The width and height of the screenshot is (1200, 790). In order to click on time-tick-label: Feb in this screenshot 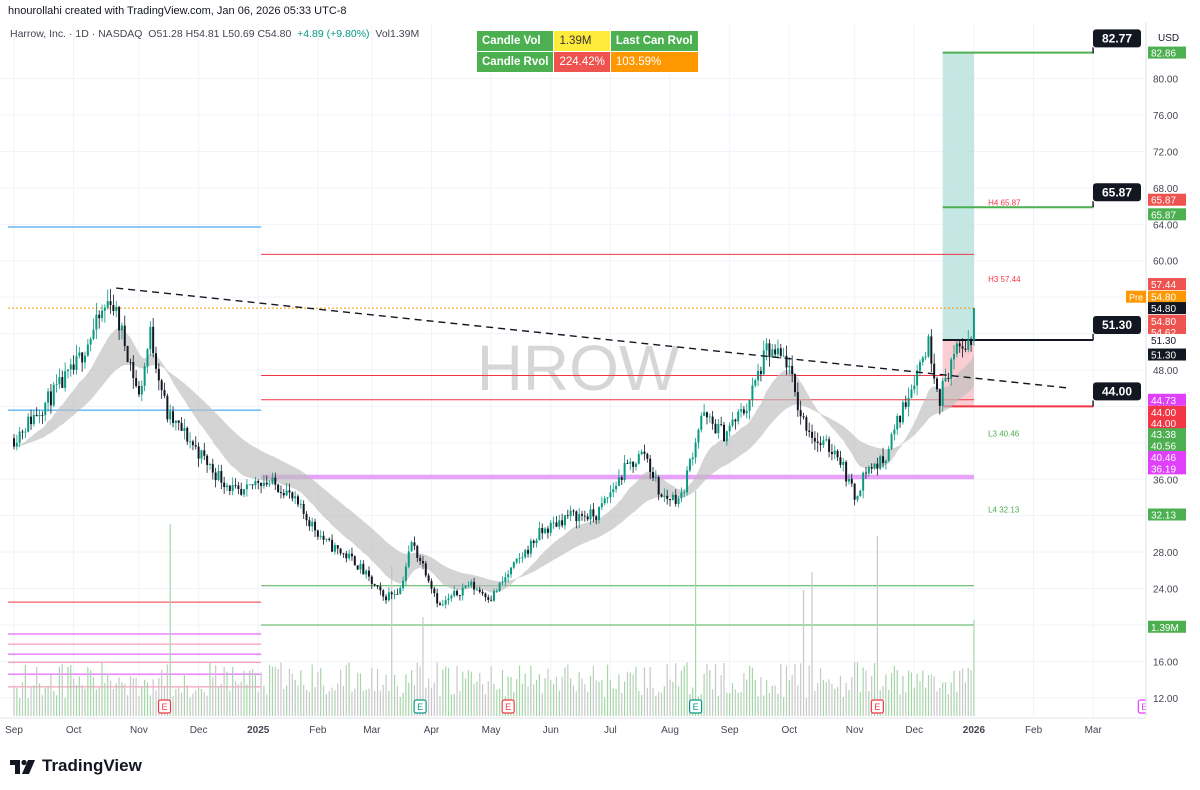, I will do `click(1034, 730)`.